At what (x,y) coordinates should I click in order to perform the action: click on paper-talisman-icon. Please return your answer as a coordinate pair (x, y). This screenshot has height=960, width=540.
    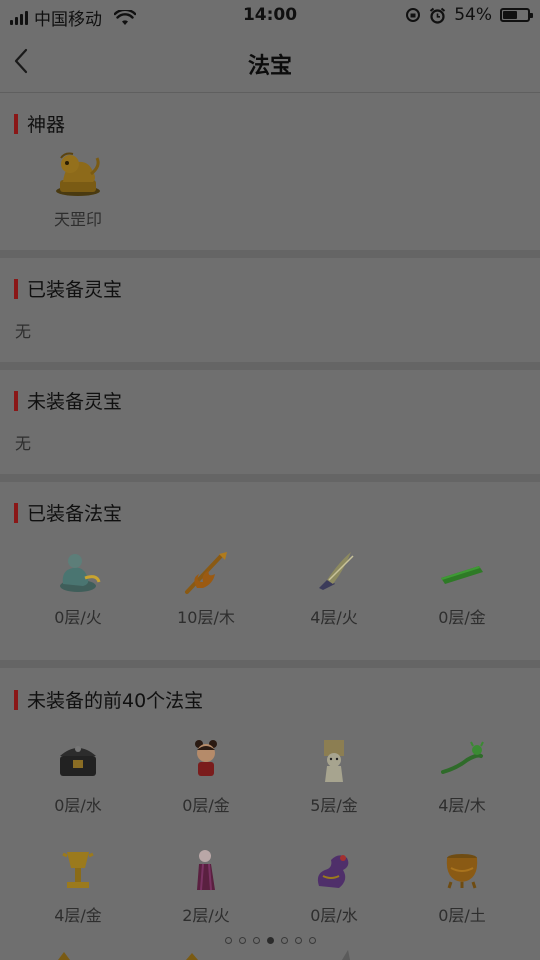
    Looking at the image, I should click on (334, 761).